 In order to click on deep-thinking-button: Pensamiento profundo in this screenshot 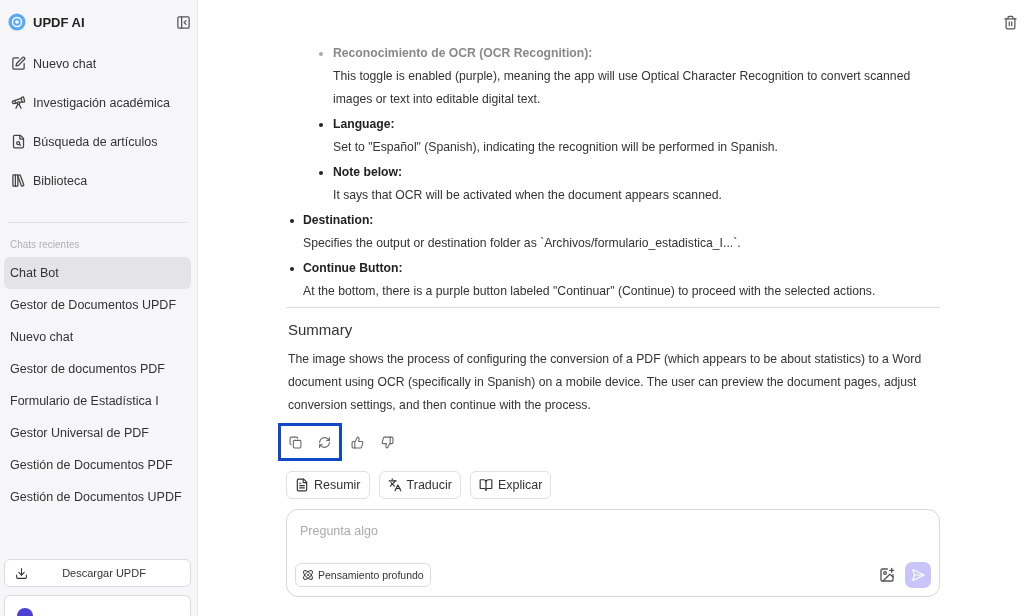, I will do `click(363, 575)`.